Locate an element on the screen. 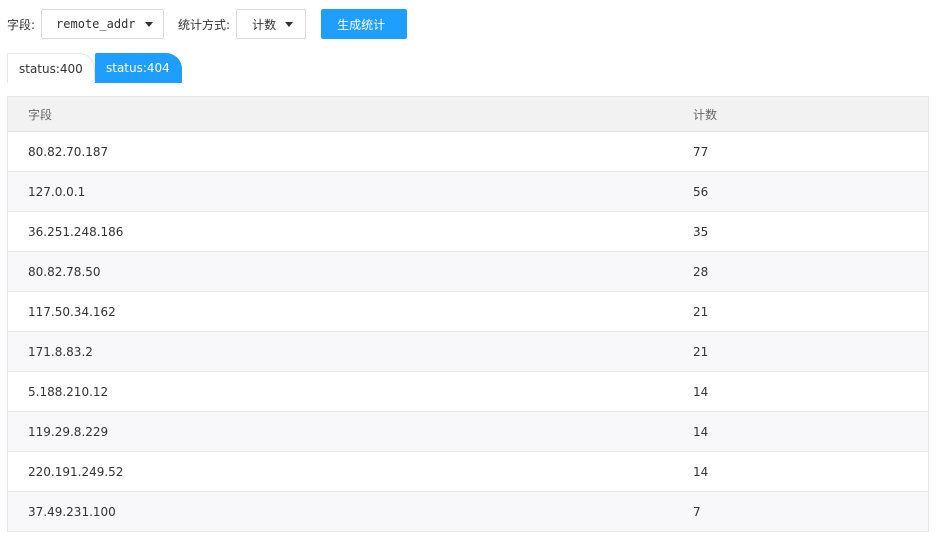  tab-label: status:400 is located at coordinates (51, 68).